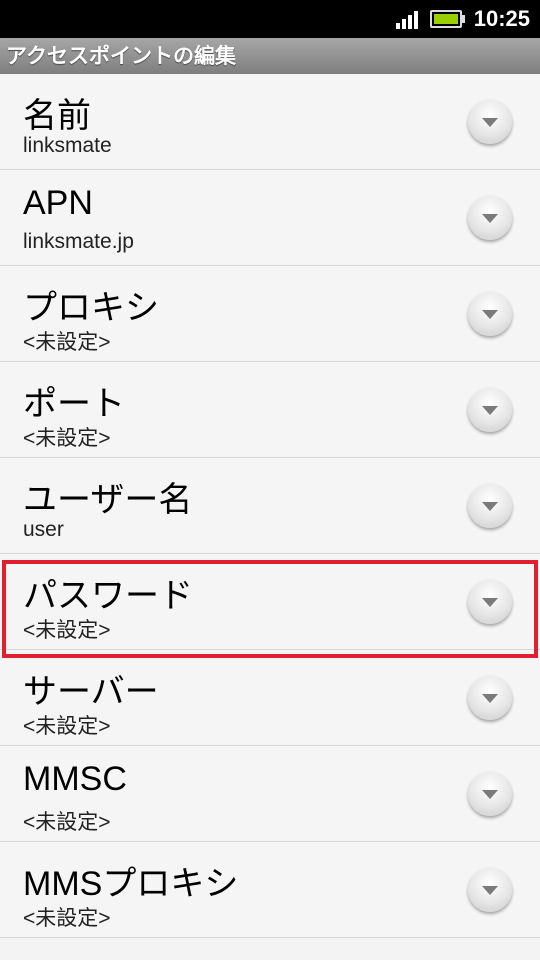 This screenshot has height=960, width=540. Describe the element at coordinates (270, 19) in the screenshot. I see `status-bar: 10:25` at that location.